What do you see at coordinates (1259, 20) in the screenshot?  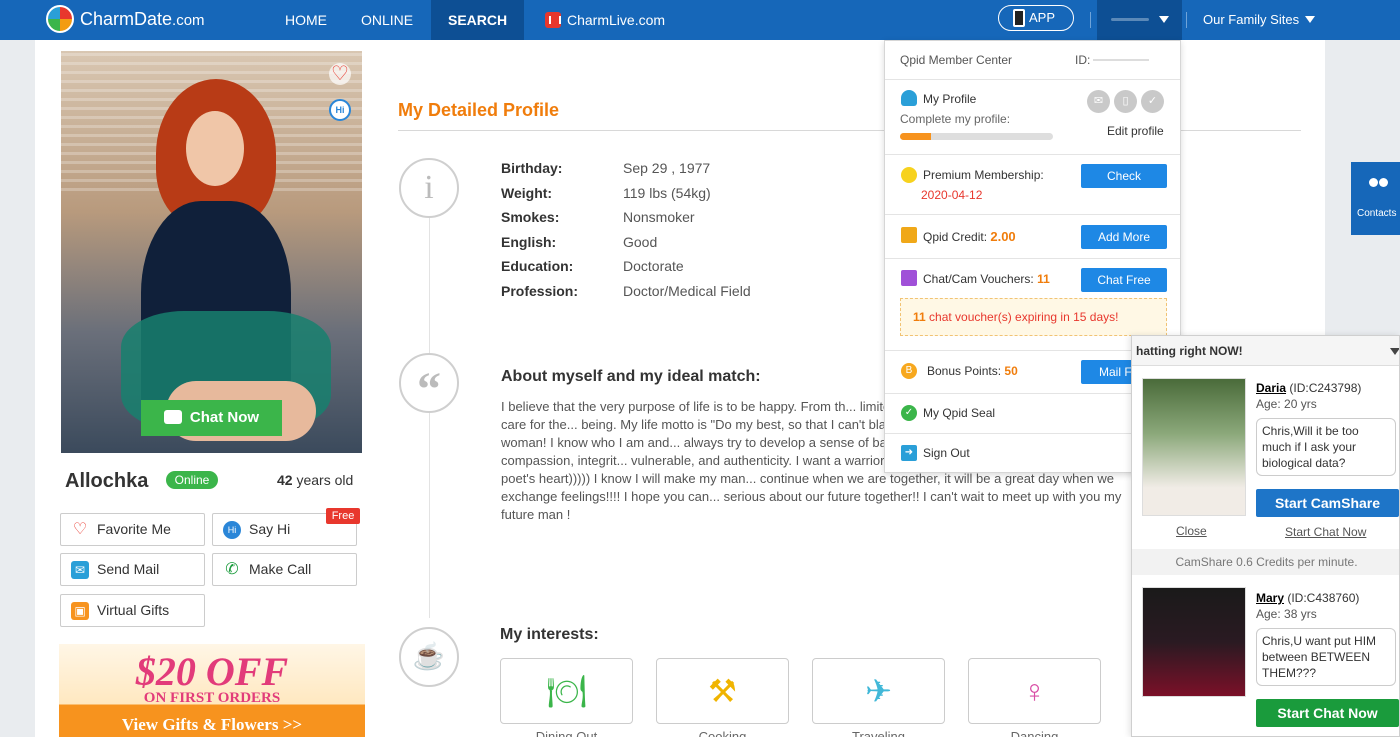 I see `family-sites-menu: Our Family Sites` at bounding box center [1259, 20].